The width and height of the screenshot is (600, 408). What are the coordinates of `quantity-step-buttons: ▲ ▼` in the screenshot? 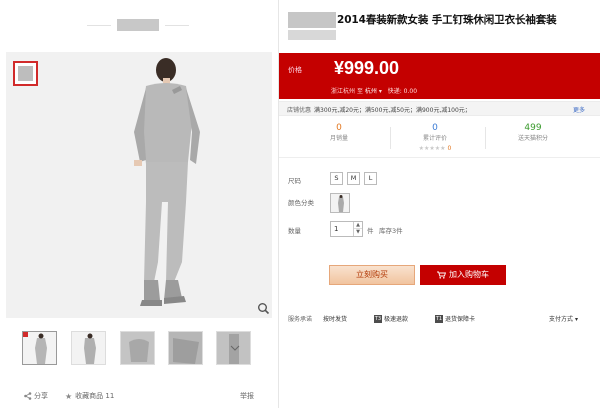 It's located at (357, 229).